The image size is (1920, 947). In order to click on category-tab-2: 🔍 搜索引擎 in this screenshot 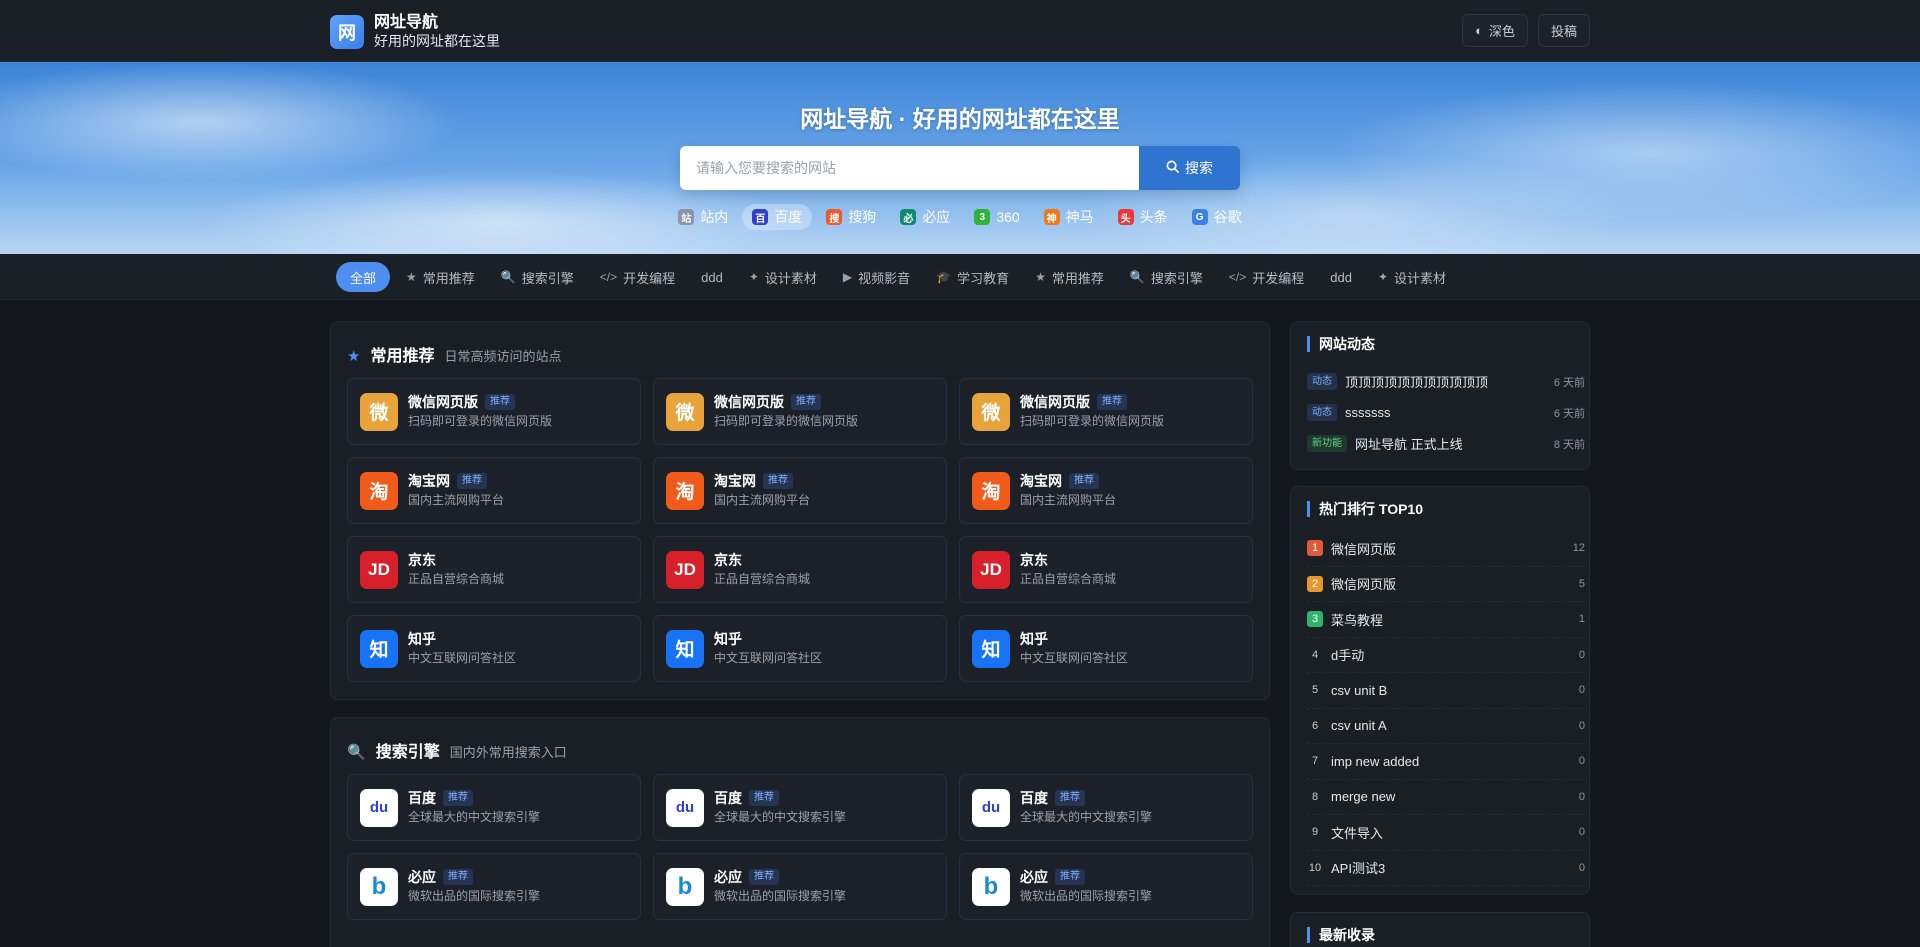, I will do `click(537, 277)`.